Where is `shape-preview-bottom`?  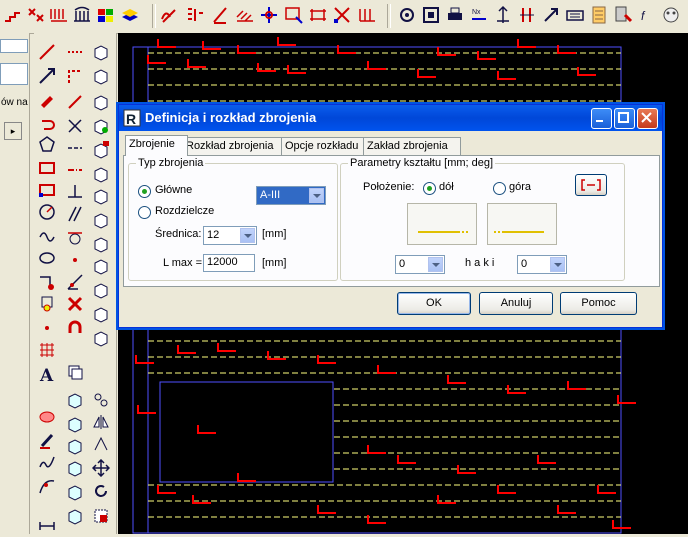
shape-preview-bottom is located at coordinates (442, 224).